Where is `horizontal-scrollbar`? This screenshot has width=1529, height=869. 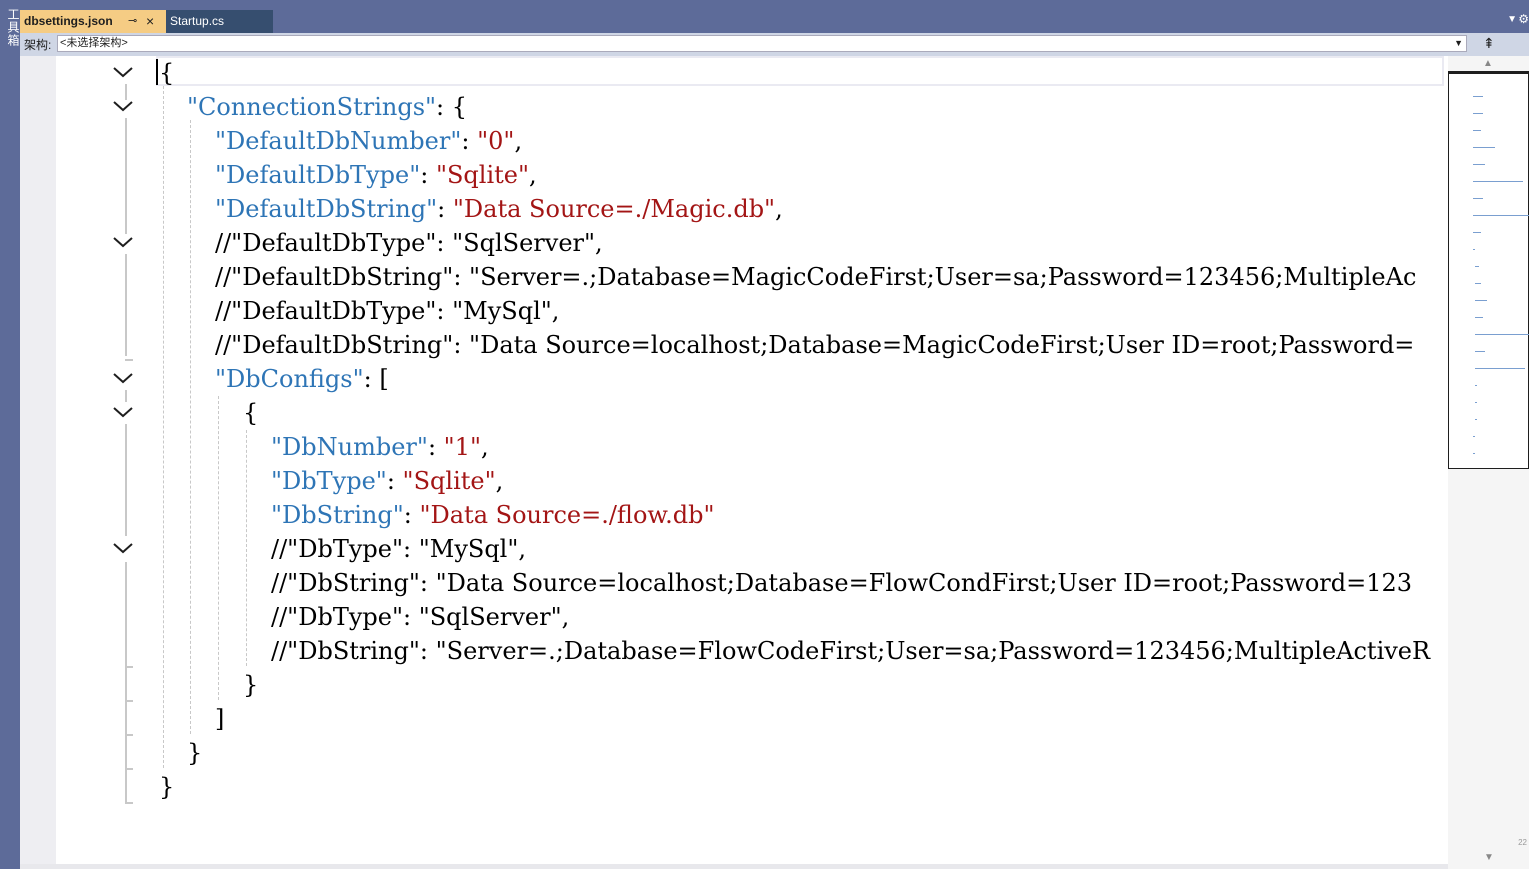
horizontal-scrollbar is located at coordinates (734, 866).